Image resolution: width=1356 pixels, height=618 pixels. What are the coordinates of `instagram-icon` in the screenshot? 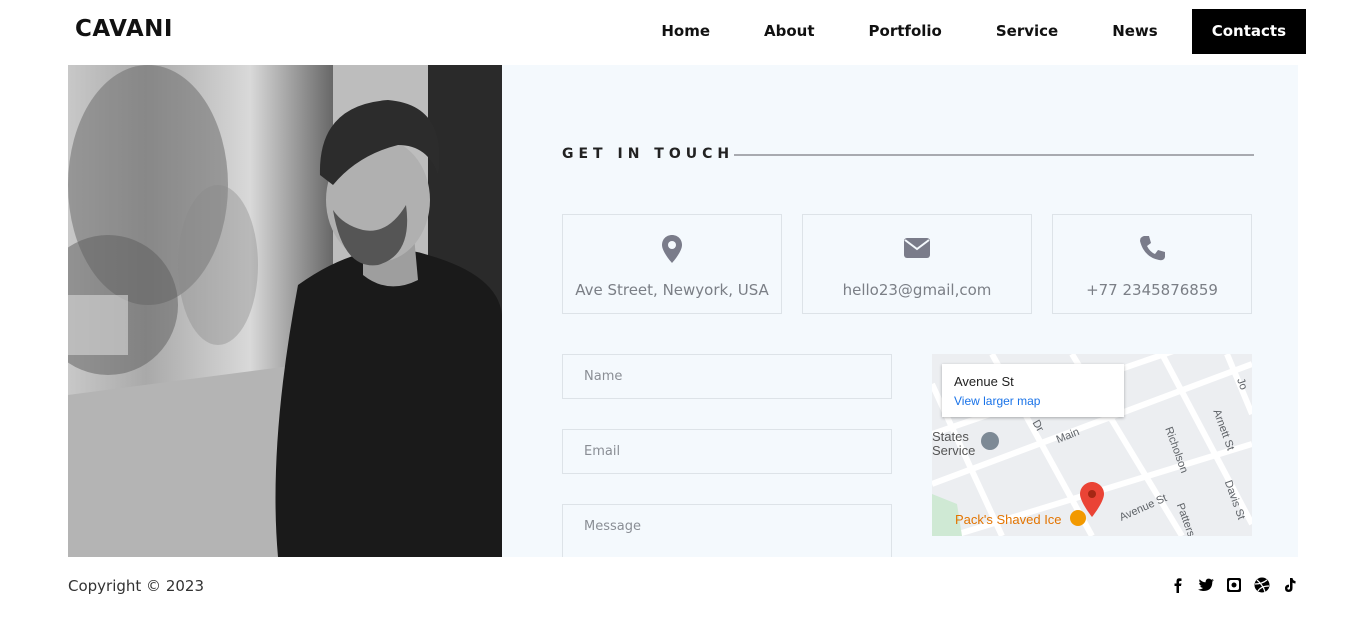 It's located at (1234, 585).